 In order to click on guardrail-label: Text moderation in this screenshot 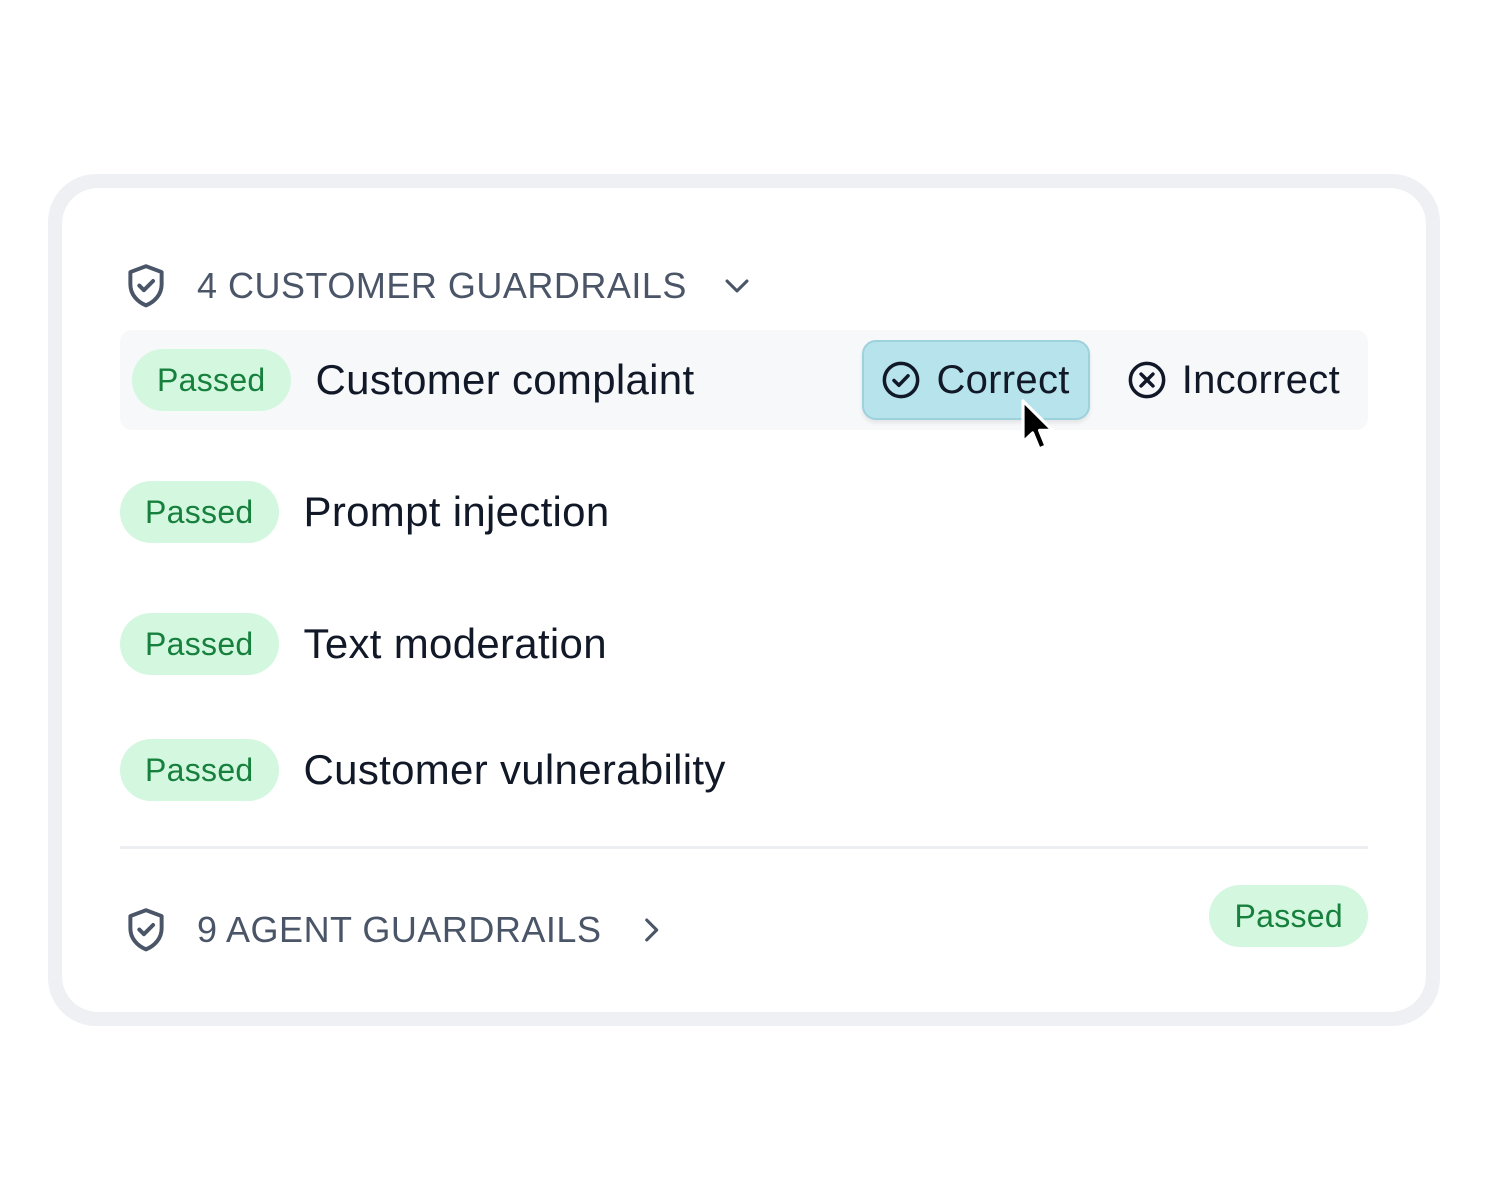, I will do `click(455, 643)`.